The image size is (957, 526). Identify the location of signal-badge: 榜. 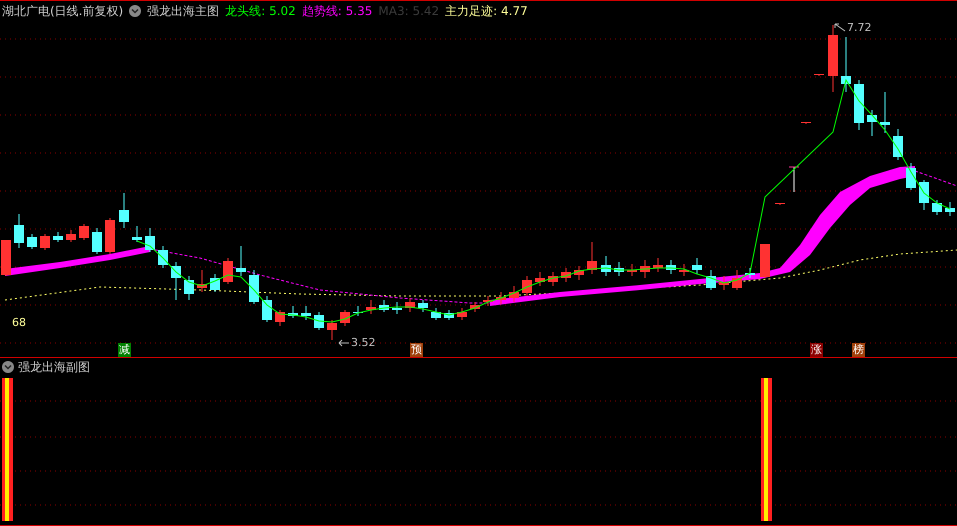
(858, 350).